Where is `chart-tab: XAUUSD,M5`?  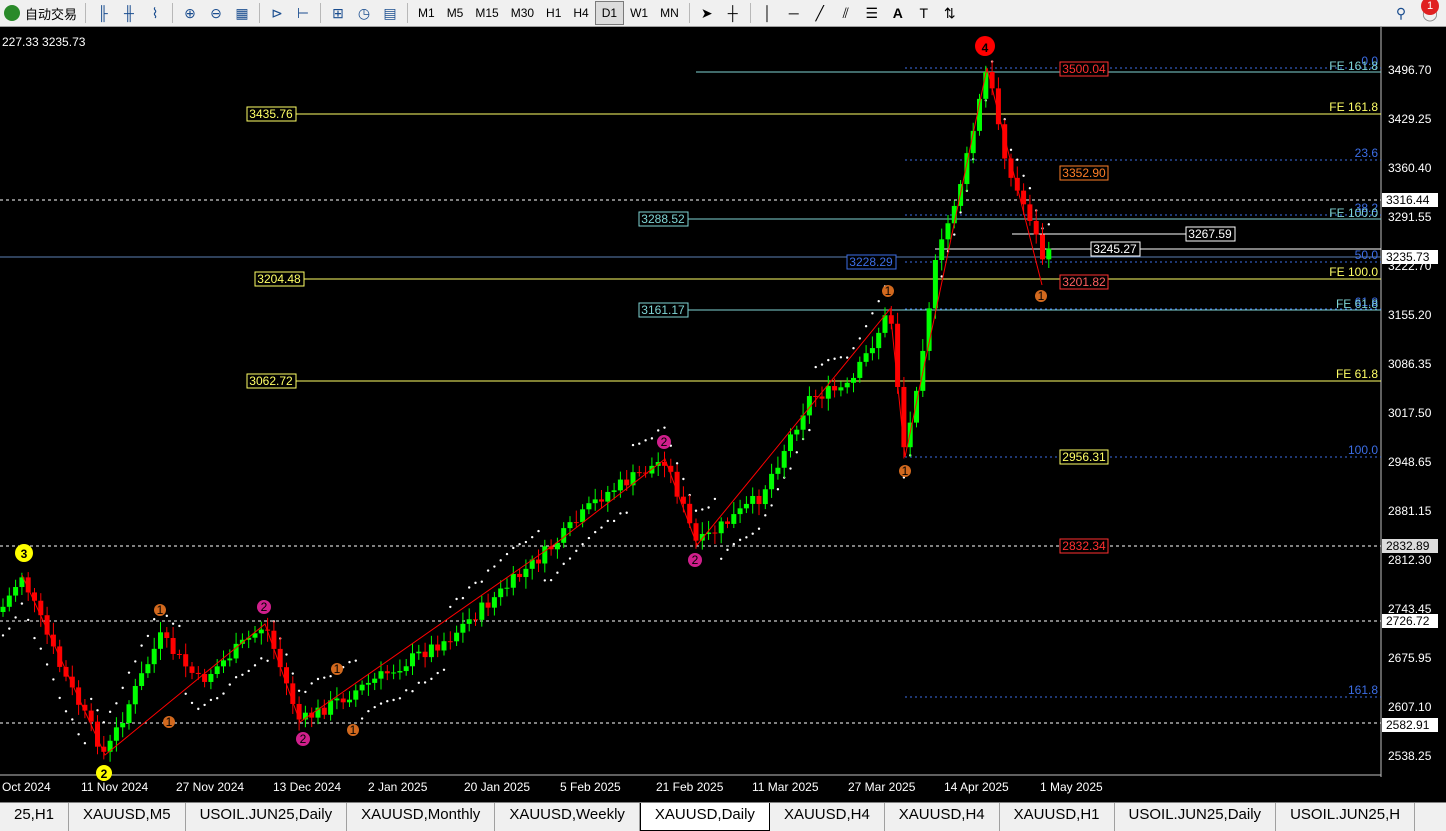 chart-tab: XAUUSD,M5 is located at coordinates (127, 817).